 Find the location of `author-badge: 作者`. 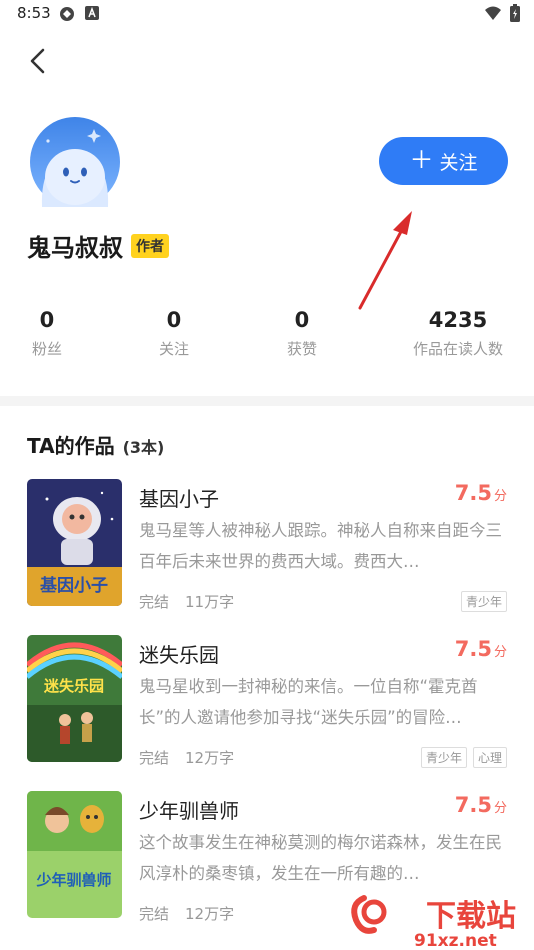

author-badge: 作者 is located at coordinates (150, 245).